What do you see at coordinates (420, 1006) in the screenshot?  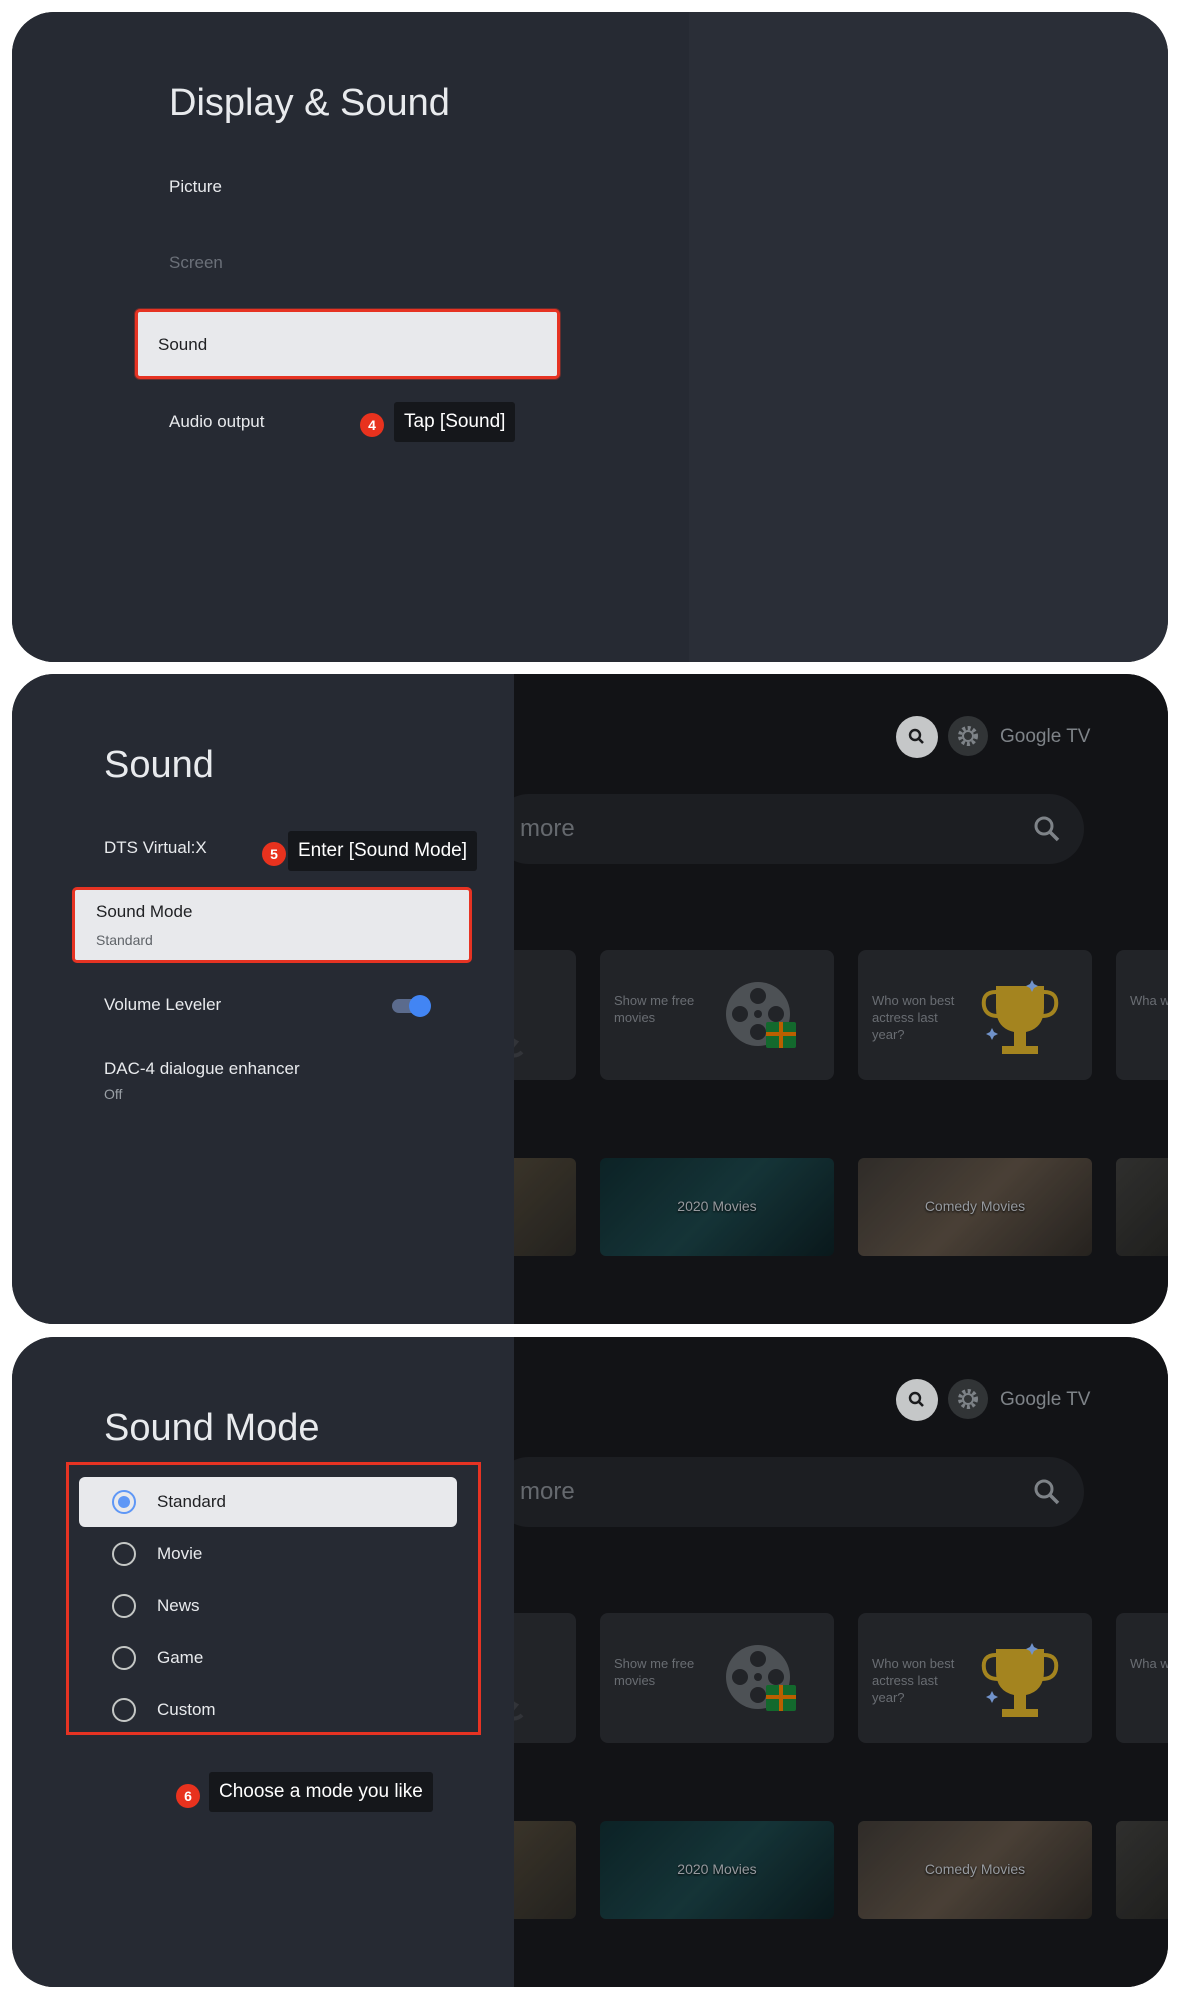 I see `toggle-knob` at bounding box center [420, 1006].